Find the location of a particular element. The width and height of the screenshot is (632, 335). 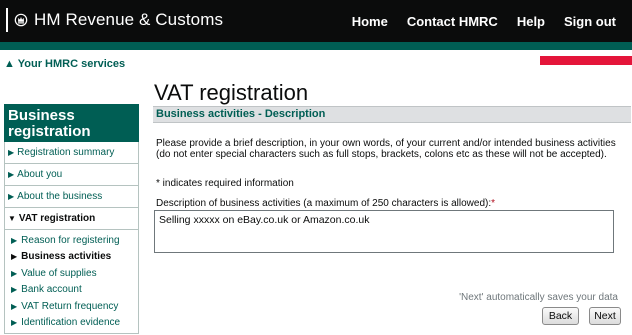

sidebar-subitem-label: Business activities is located at coordinates (66, 257).